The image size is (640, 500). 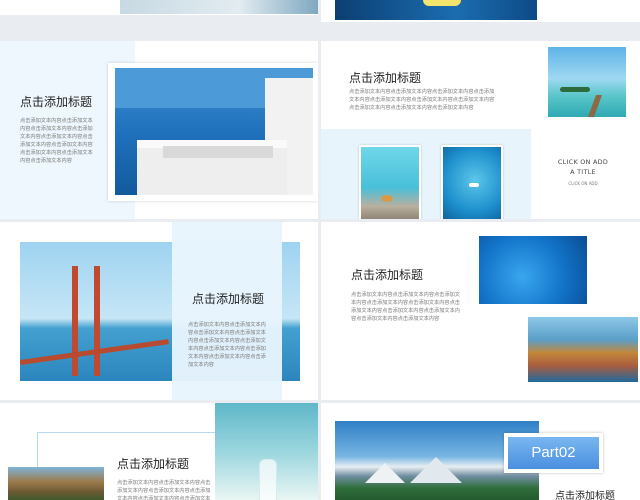 I want to click on aerial-sea-photo, so click(x=533, y=270).